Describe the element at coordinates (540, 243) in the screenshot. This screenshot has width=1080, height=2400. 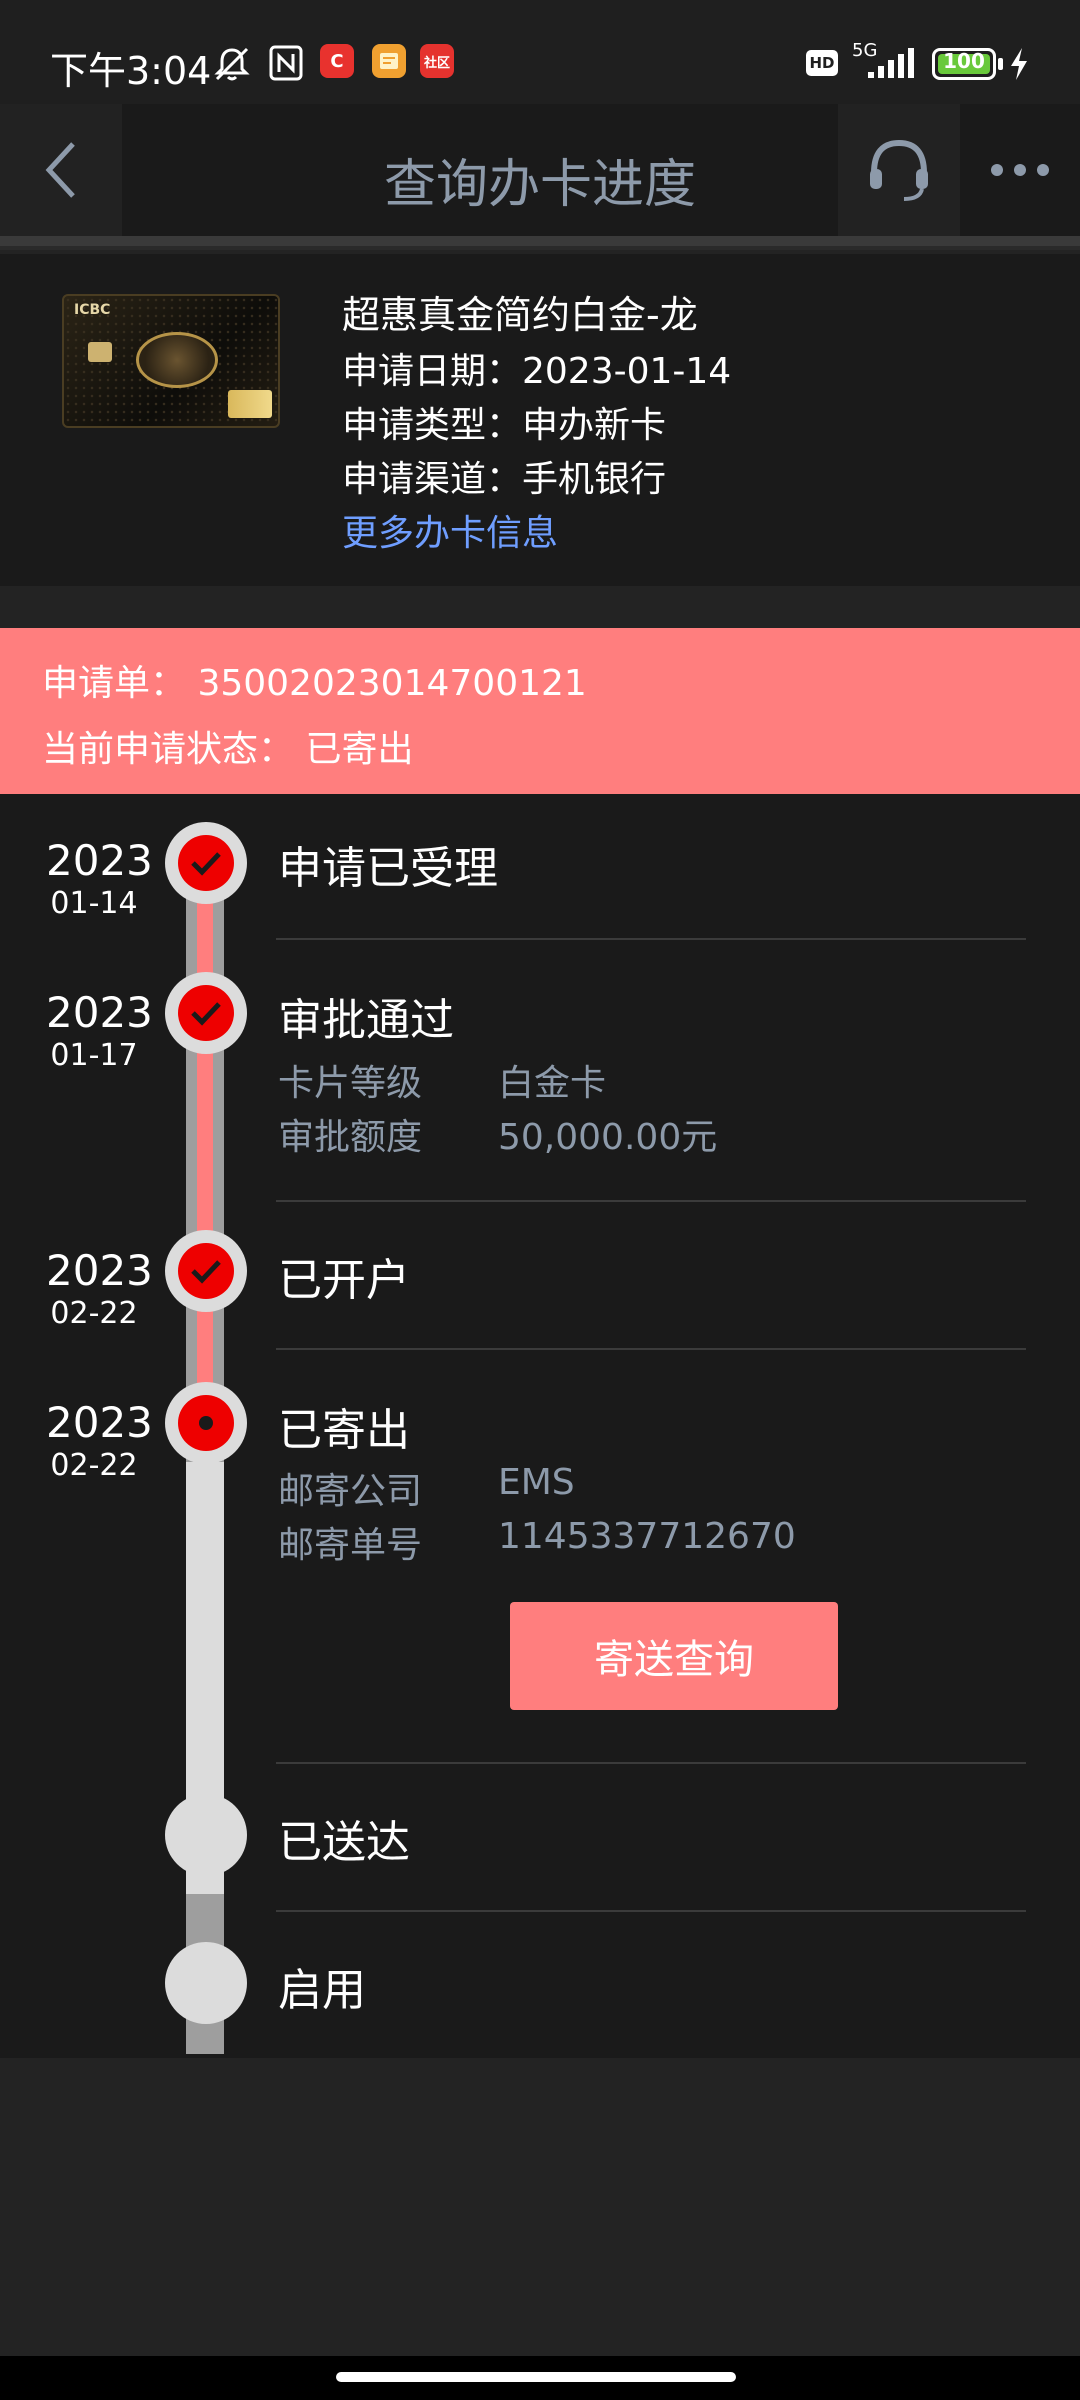
I see `header-divider` at that location.